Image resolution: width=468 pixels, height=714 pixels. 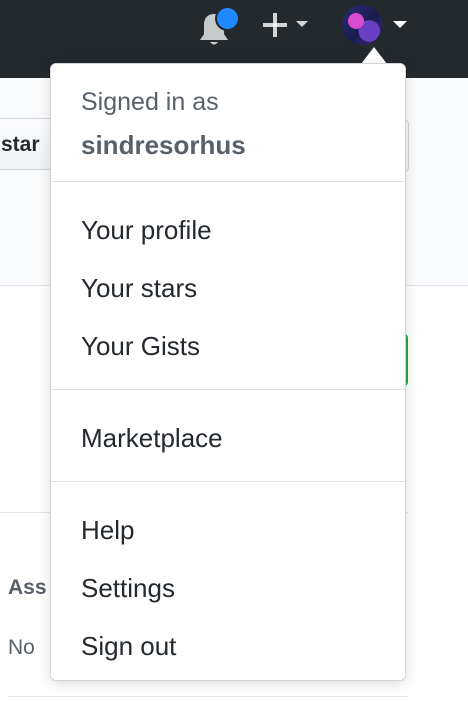 I want to click on menu-item-your-gists: Your Gists, so click(x=228, y=346).